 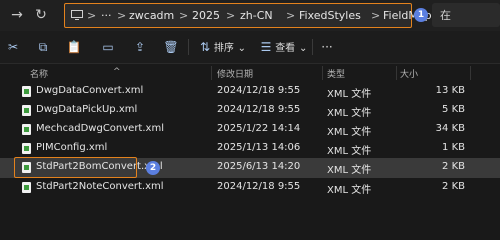 I want to click on search-input: 在, so click(x=466, y=15).